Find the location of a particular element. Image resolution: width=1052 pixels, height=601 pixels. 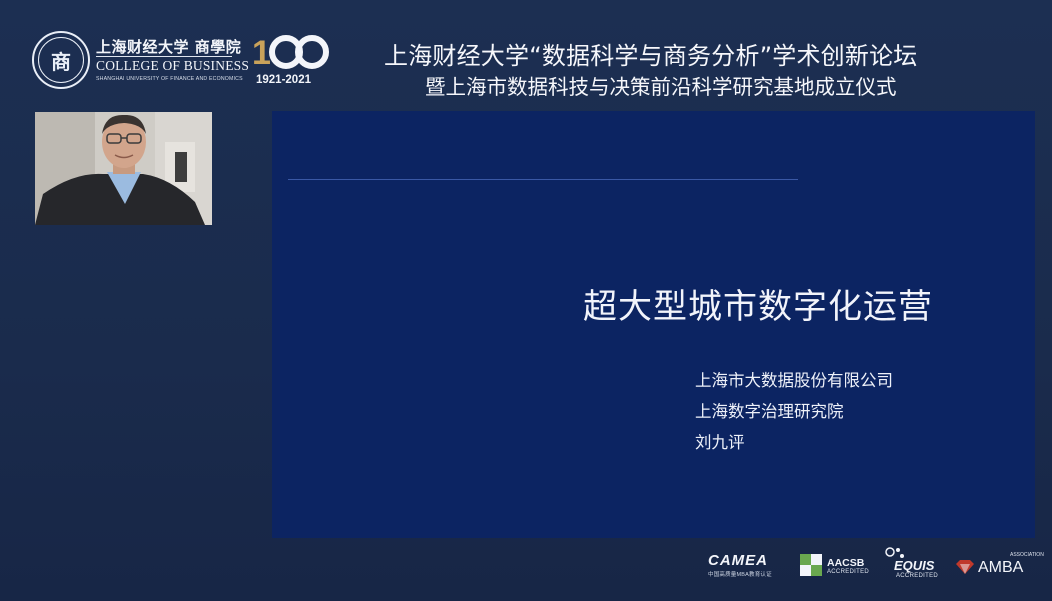

equis-logo: EQUIS ACCREDITED is located at coordinates (910, 563).